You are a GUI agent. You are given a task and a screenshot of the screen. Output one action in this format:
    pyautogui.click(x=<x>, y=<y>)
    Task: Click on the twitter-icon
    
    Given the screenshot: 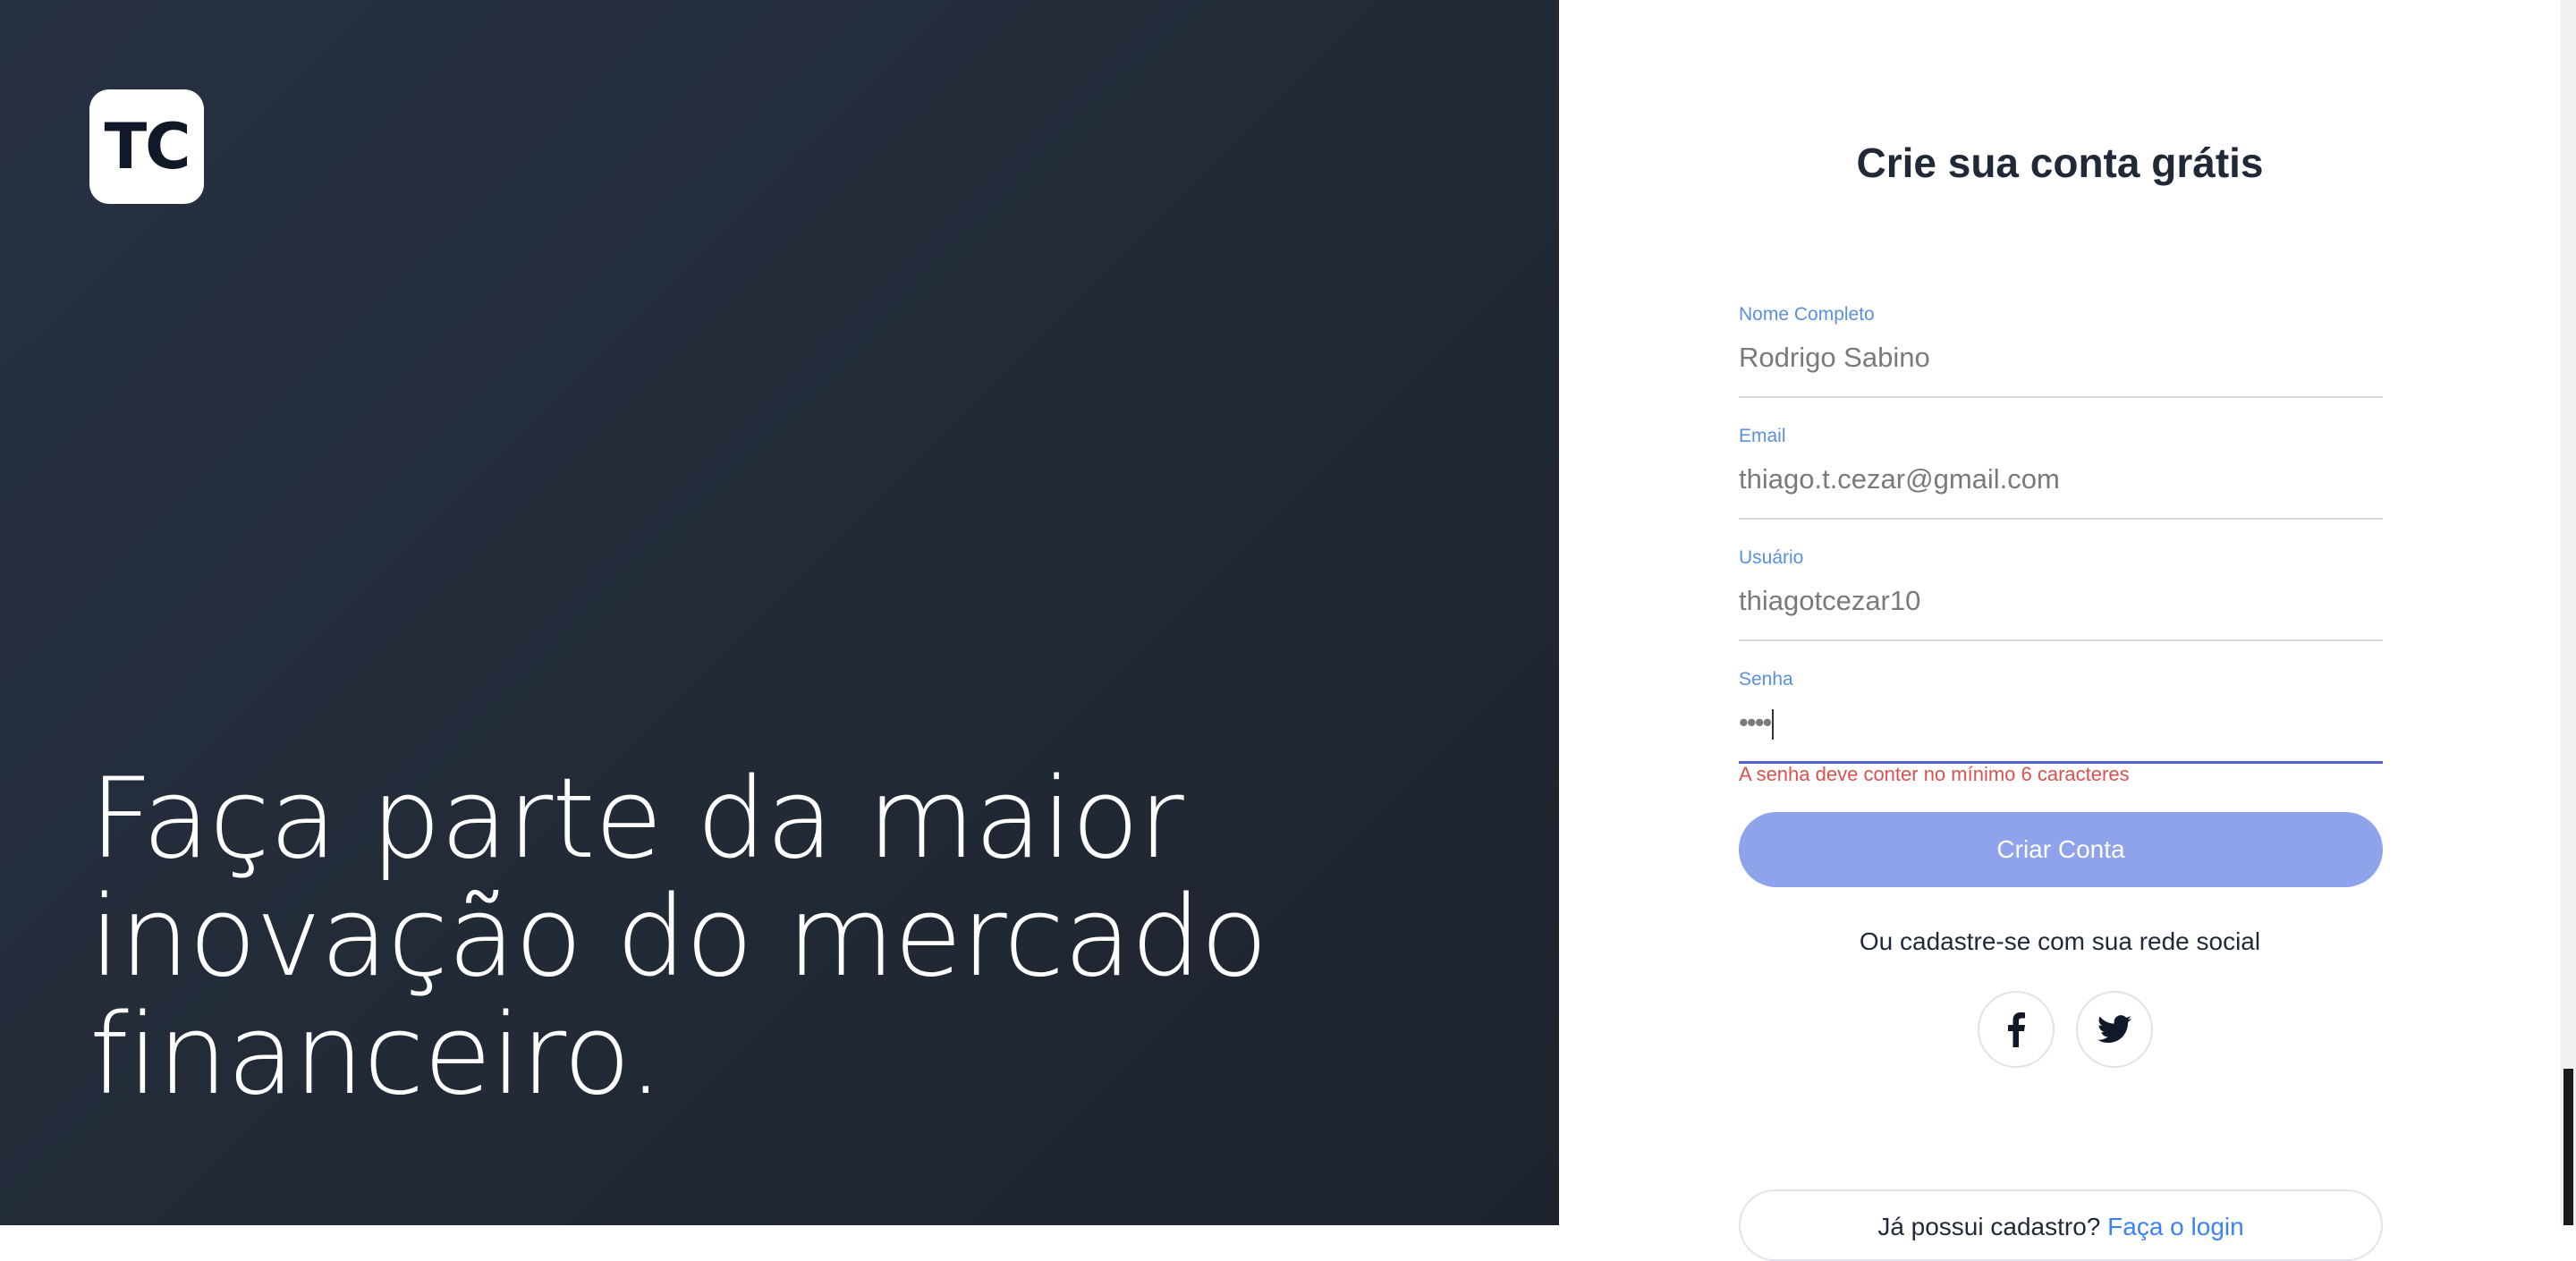 What is the action you would take?
    pyautogui.click(x=2114, y=1029)
    